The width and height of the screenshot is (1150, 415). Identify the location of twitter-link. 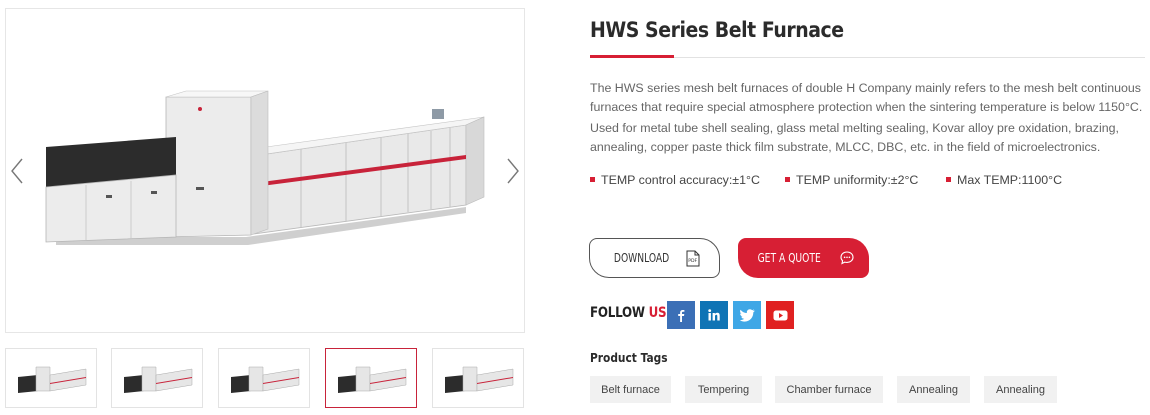
(747, 315).